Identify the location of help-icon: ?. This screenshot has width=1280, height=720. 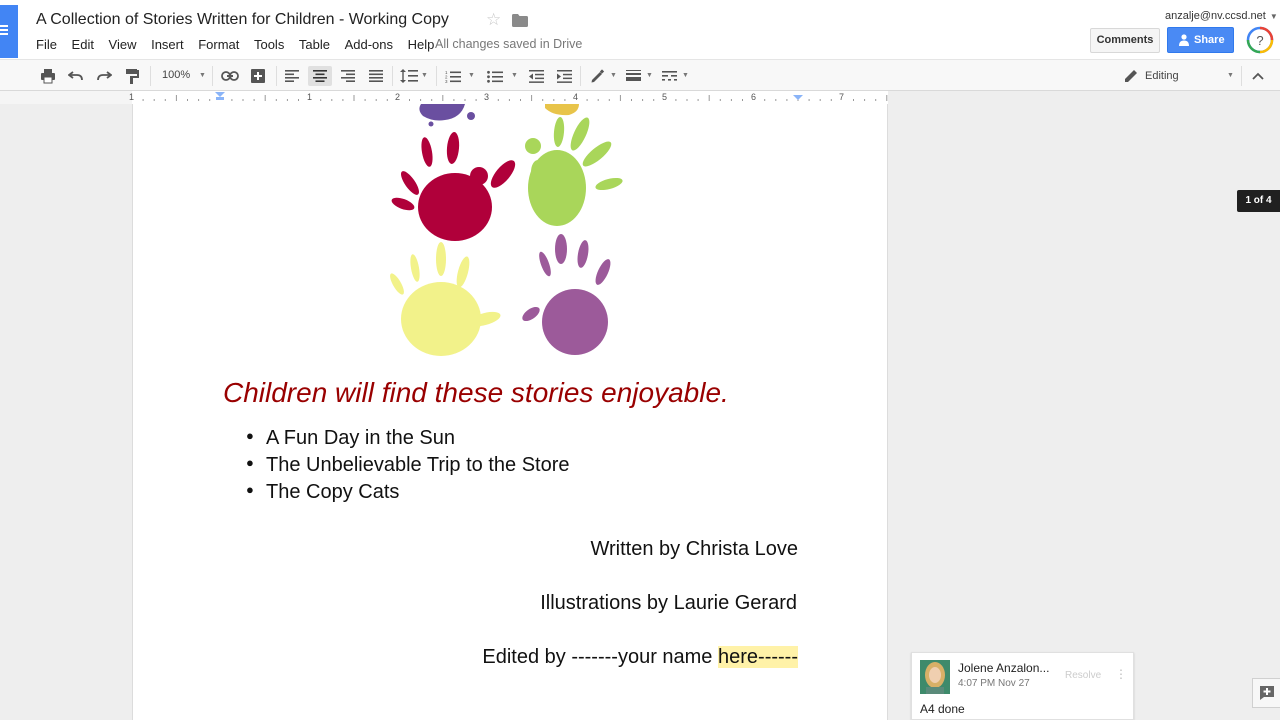
(1260, 40).